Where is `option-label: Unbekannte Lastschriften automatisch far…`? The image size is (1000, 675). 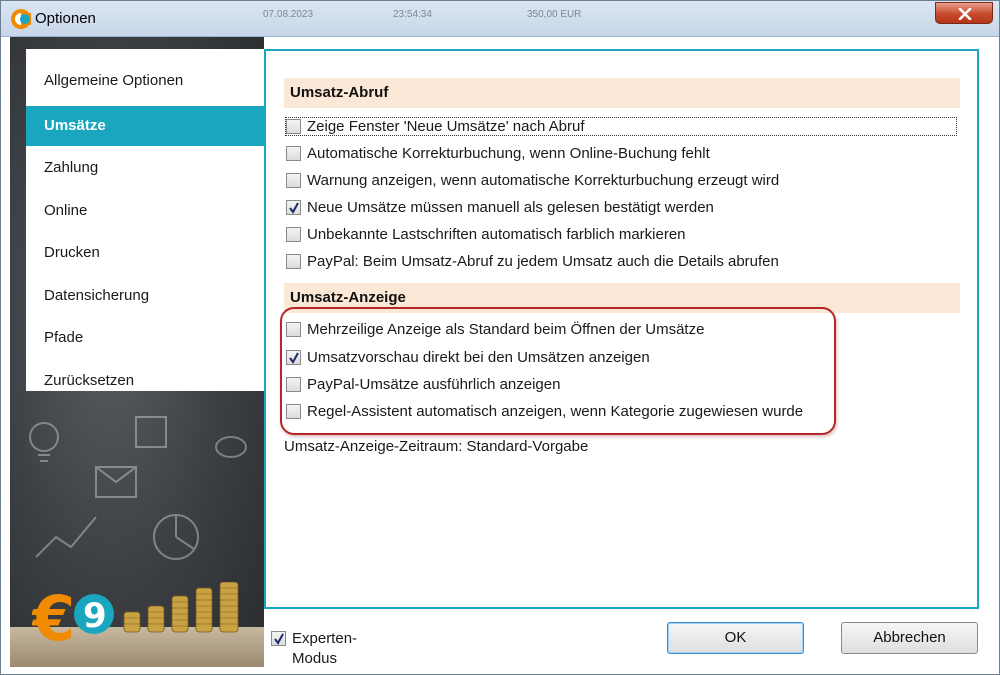 option-label: Unbekannte Lastschriften automatisch far… is located at coordinates (496, 234).